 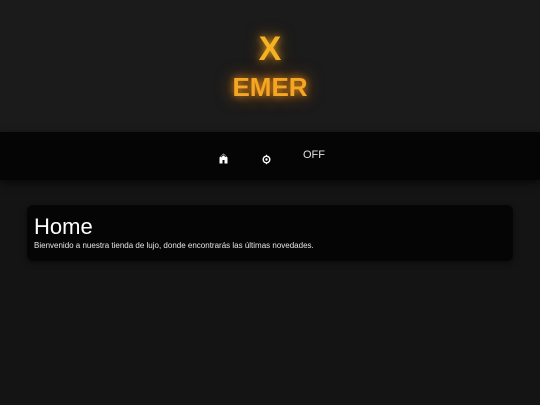 What do you see at coordinates (63, 226) in the screenshot?
I see `page-title: Home` at bounding box center [63, 226].